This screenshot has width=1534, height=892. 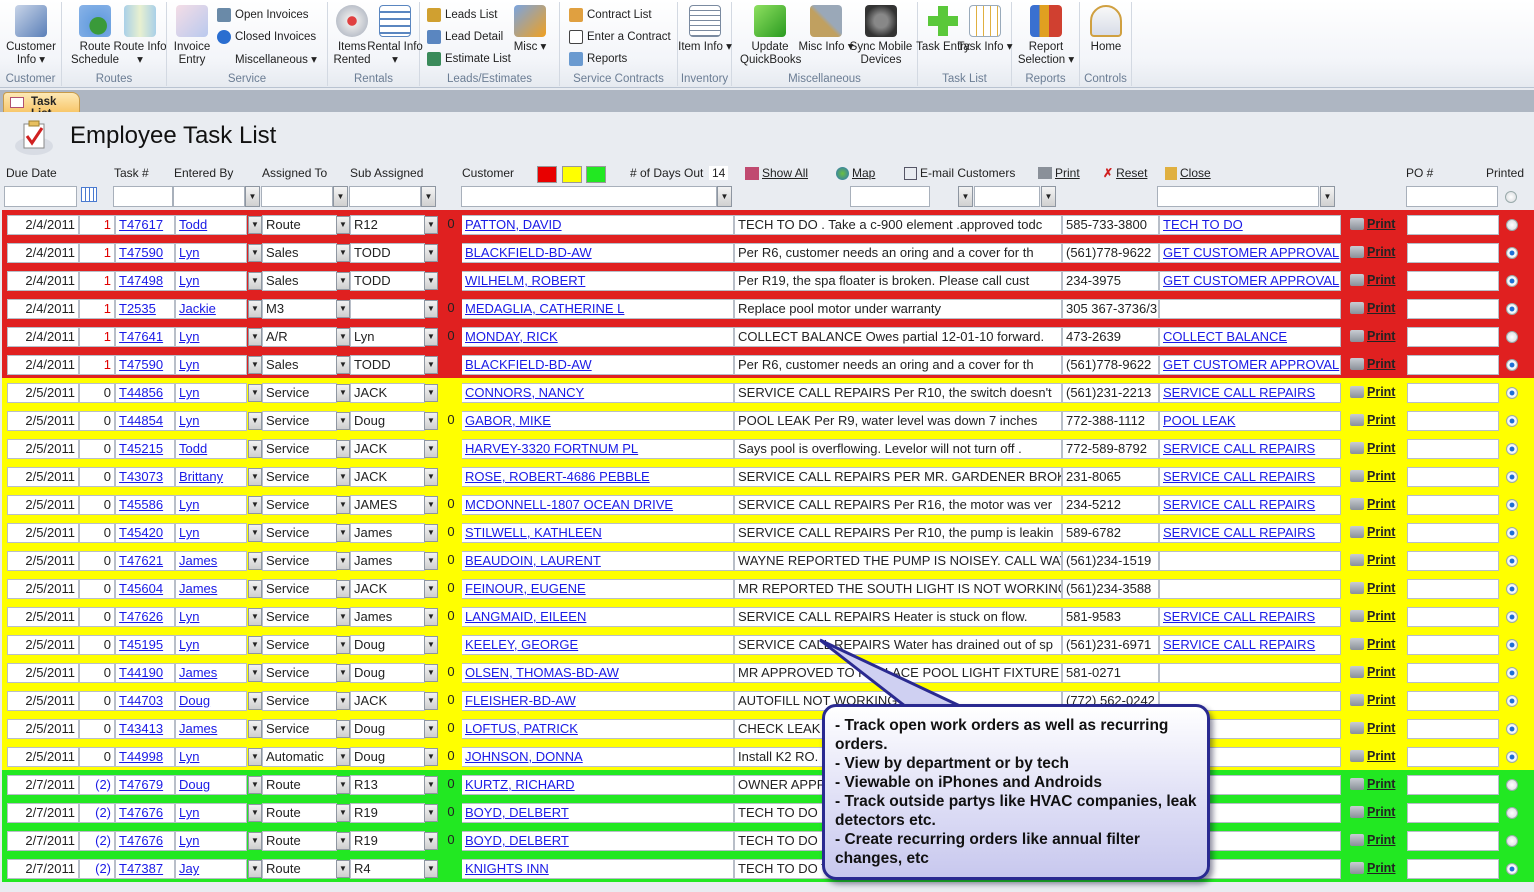 I want to click on assigned-to-cell: A/R, so click(x=299, y=337).